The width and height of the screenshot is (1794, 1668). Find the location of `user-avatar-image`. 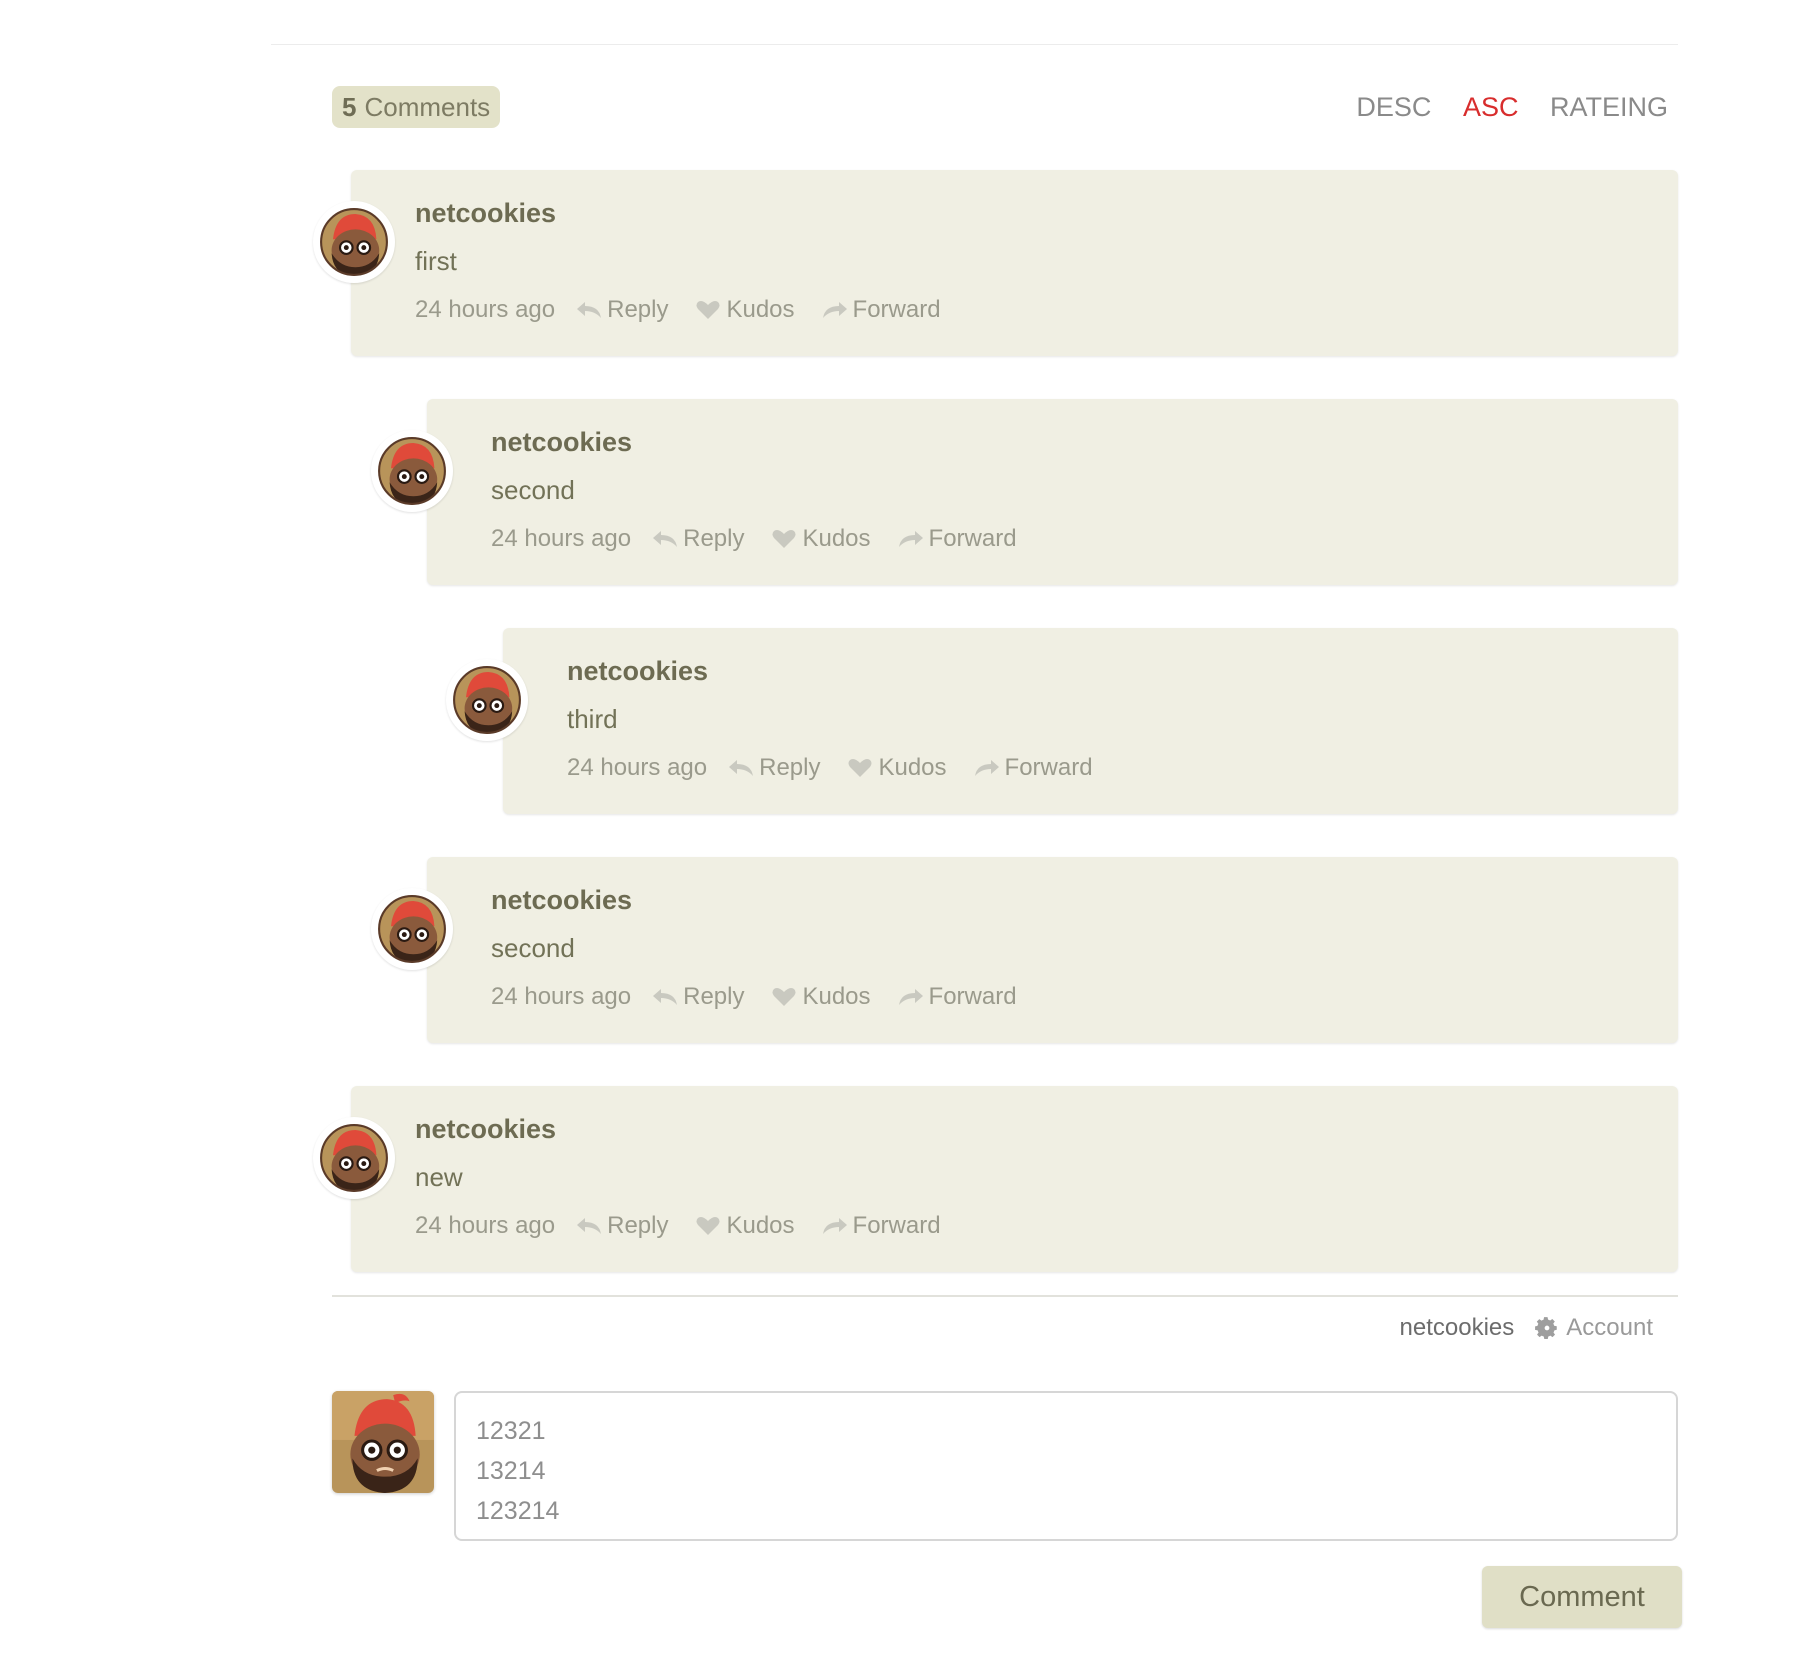

user-avatar-image is located at coordinates (383, 1442).